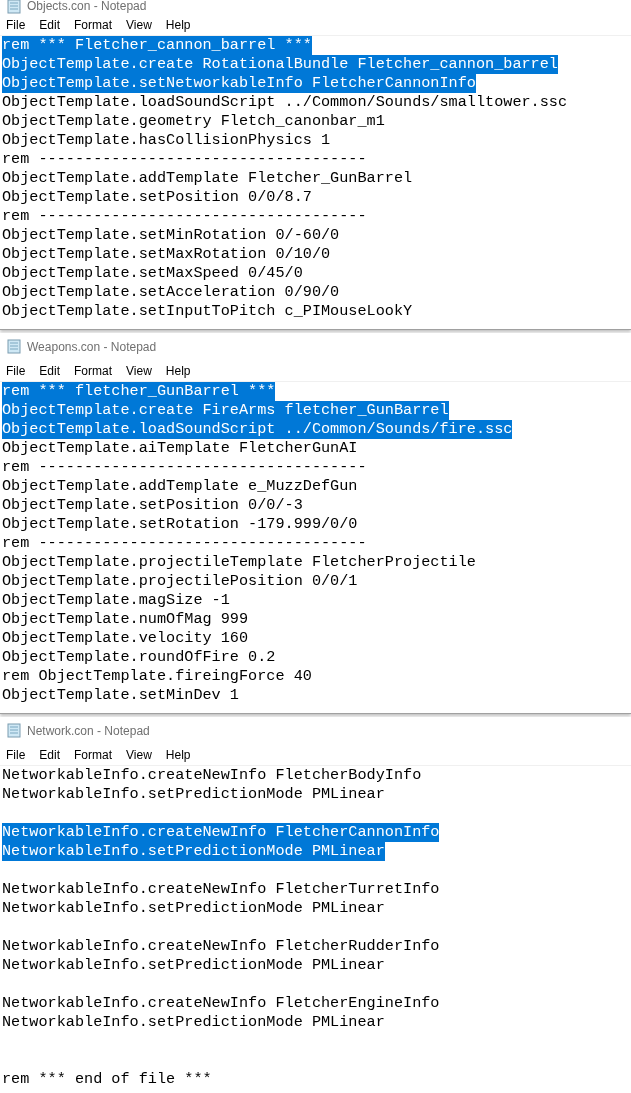 This screenshot has height=1093, width=631. What do you see at coordinates (171, 235) in the screenshot?
I see `code-line: ObjectTemplate.setMinRotation 0/-60/0` at bounding box center [171, 235].